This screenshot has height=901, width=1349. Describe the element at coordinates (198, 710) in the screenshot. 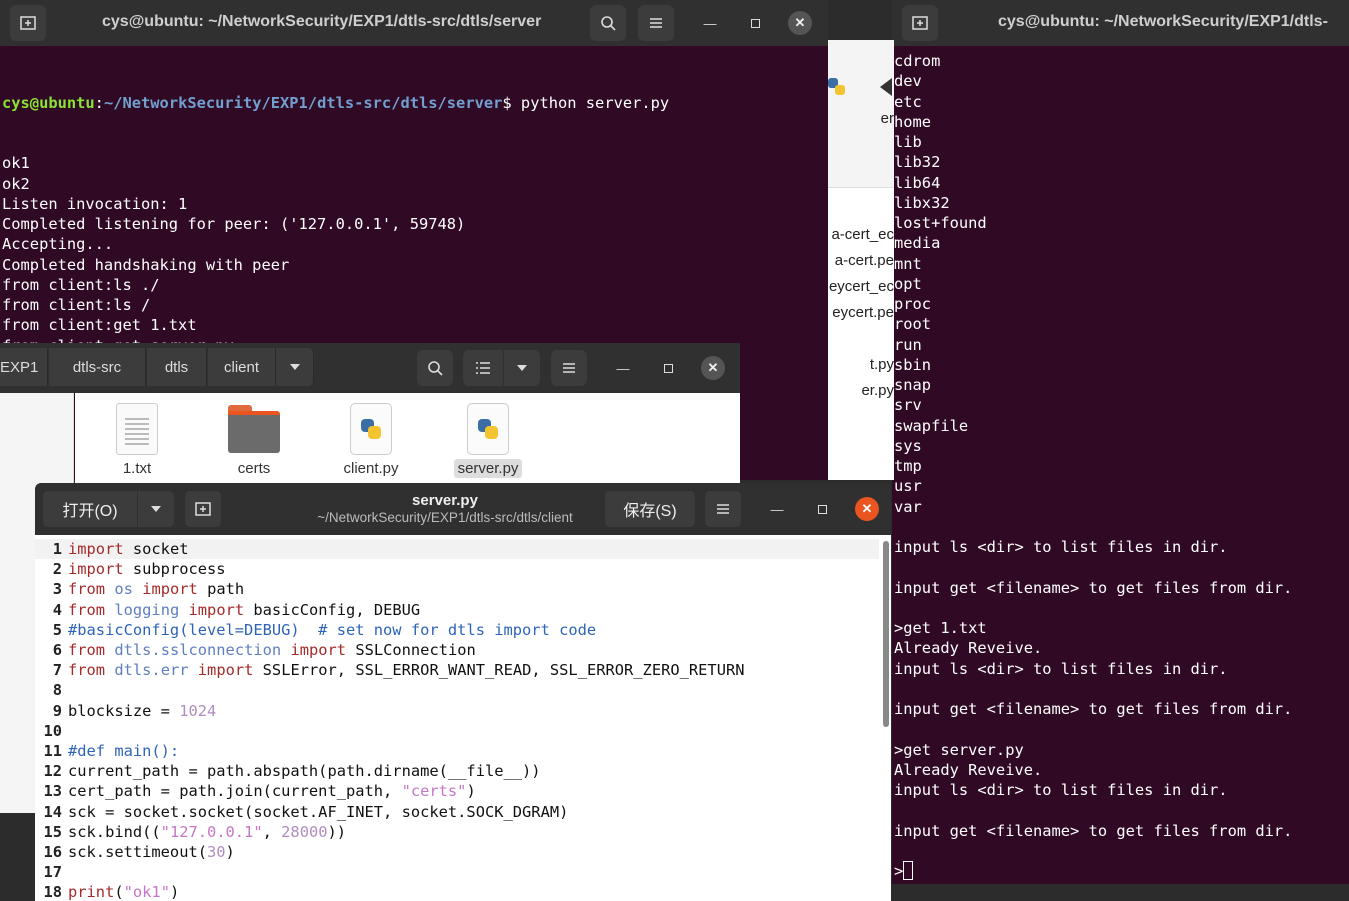

I see `code-token: 1024` at that location.